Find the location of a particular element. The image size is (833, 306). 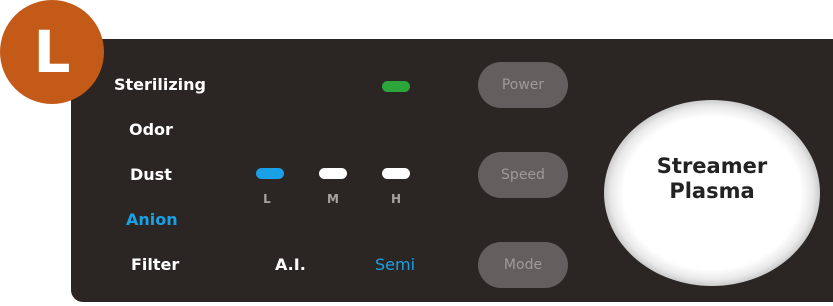

indicator-sterilizing: Sterilizing is located at coordinates (160, 84).